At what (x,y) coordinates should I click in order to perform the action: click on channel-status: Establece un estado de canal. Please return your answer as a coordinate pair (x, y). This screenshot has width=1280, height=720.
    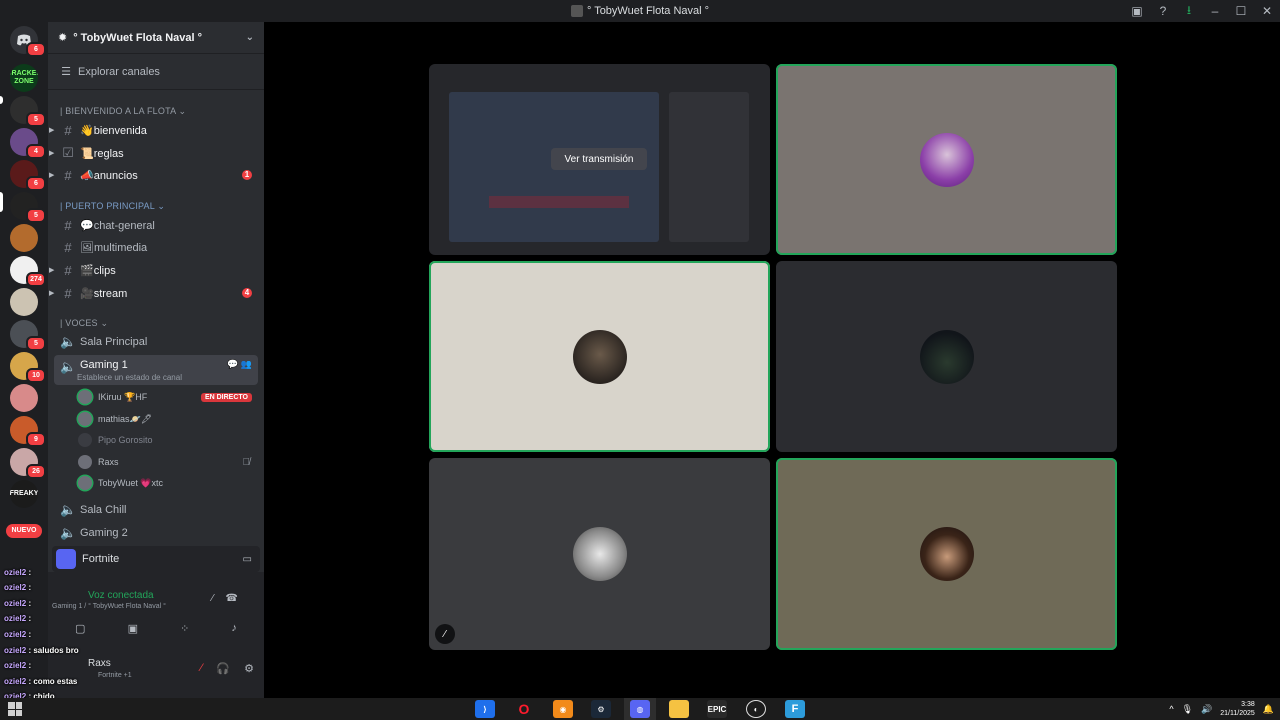
    Looking at the image, I should click on (129, 377).